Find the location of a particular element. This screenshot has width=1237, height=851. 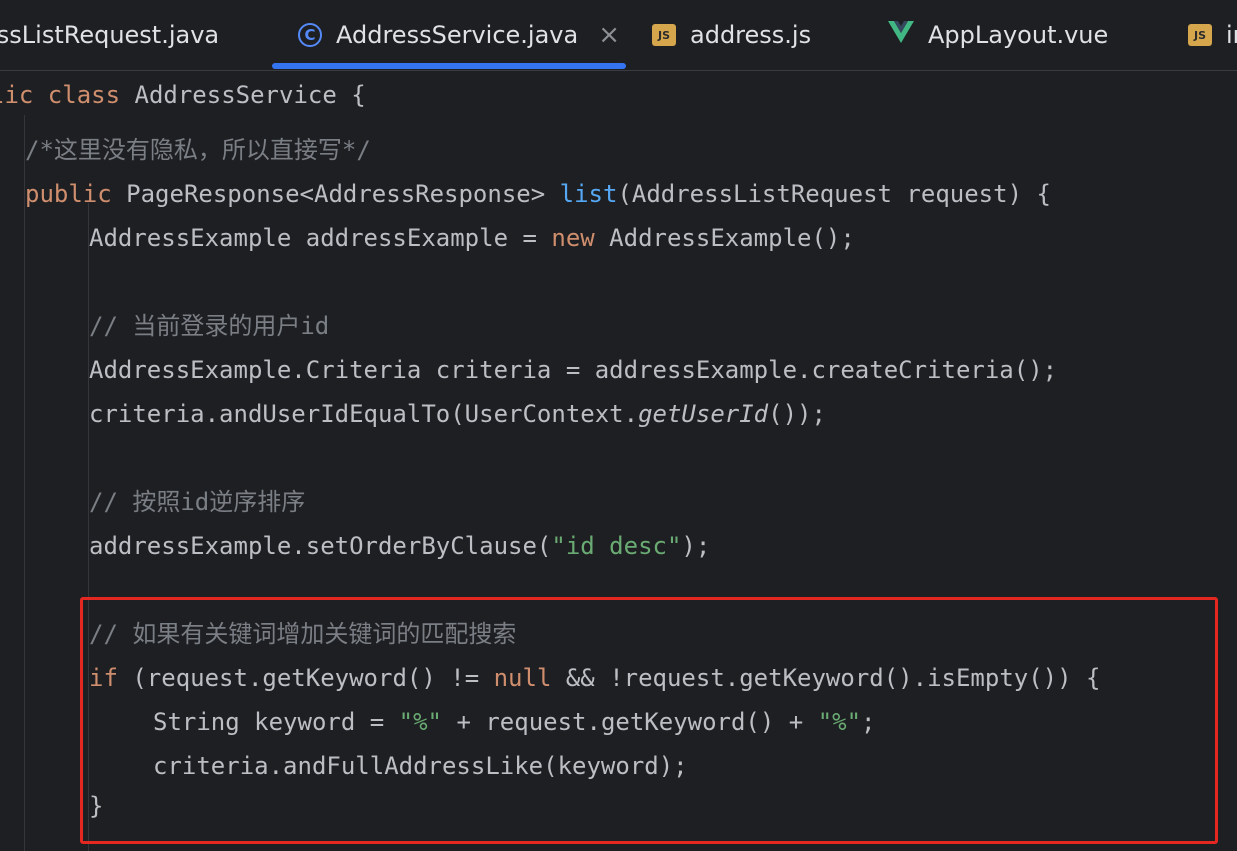

active-tab-indicator is located at coordinates (449, 66).